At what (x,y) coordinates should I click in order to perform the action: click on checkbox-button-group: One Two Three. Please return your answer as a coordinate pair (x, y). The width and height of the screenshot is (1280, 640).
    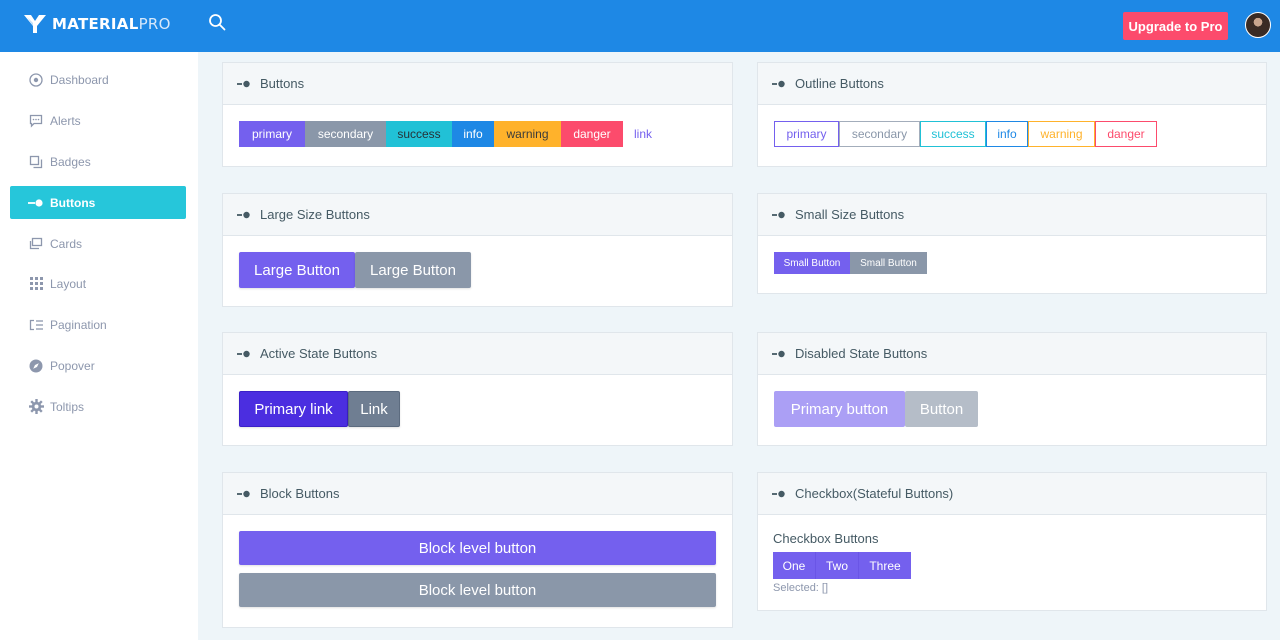
    Looking at the image, I should click on (842, 565).